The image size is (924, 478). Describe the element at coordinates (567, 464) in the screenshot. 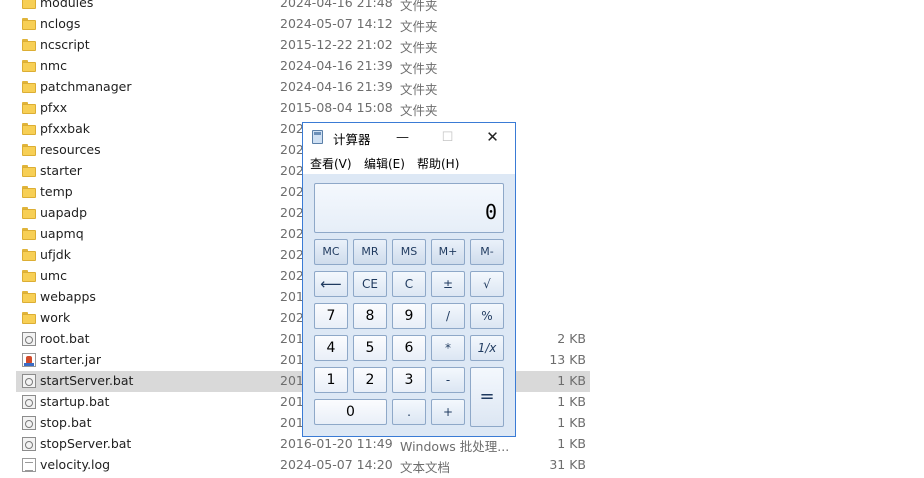

I see `file-size: 31 KB` at that location.